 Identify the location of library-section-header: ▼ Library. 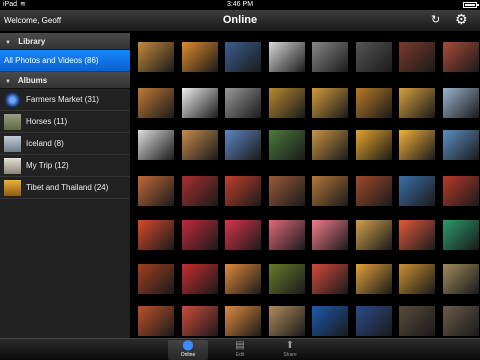
(65, 41).